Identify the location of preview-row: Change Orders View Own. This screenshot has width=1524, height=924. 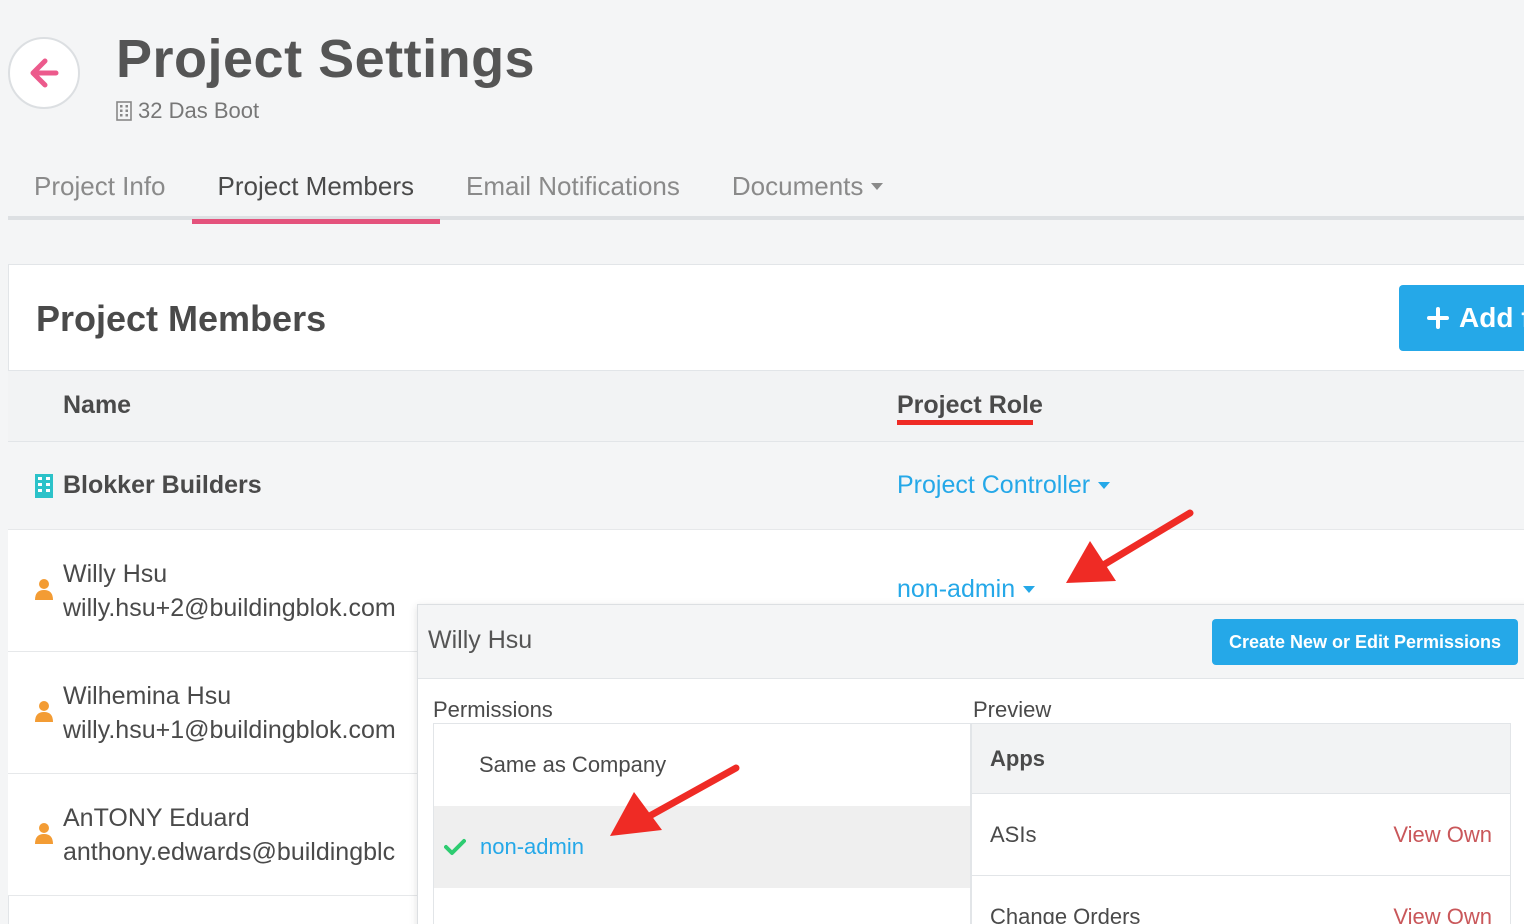
(1241, 900).